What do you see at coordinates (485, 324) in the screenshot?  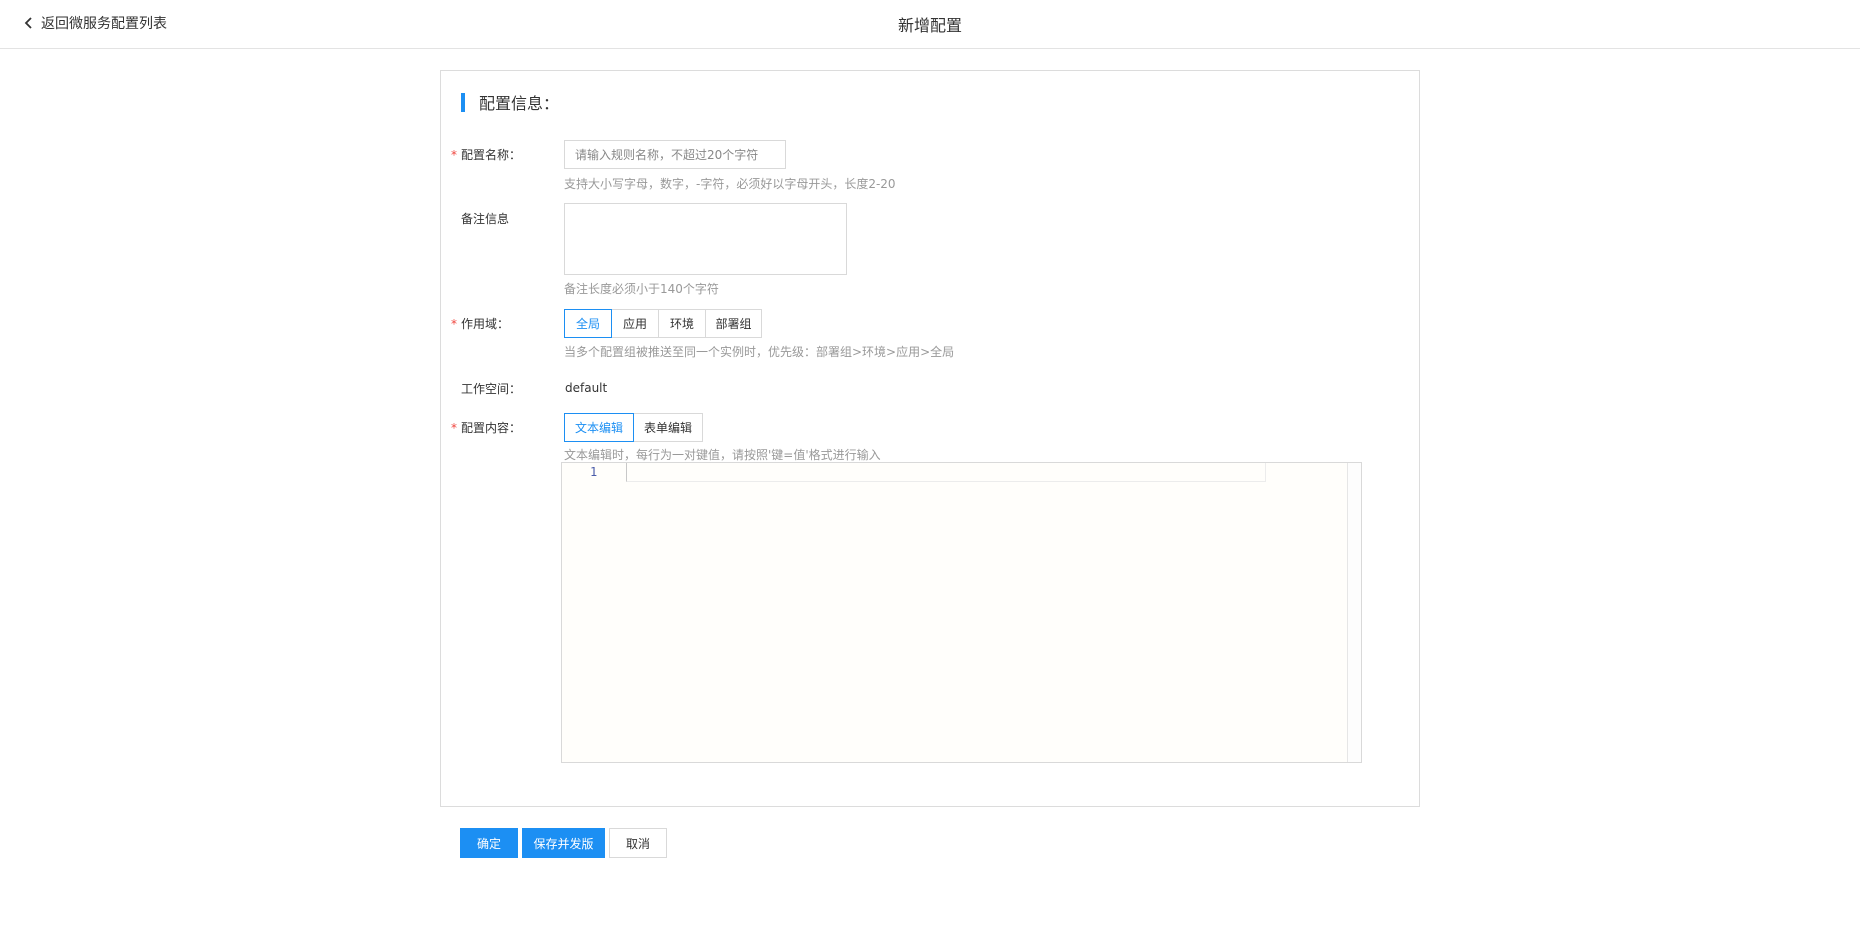 I see `scope-label: 作用域：` at bounding box center [485, 324].